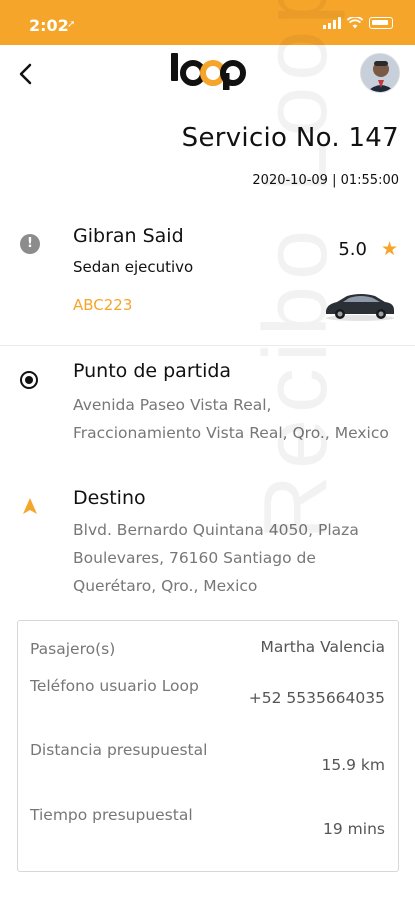 This screenshot has height=900, width=415. I want to click on passenger-value: Martha Valencia, so click(322, 647).